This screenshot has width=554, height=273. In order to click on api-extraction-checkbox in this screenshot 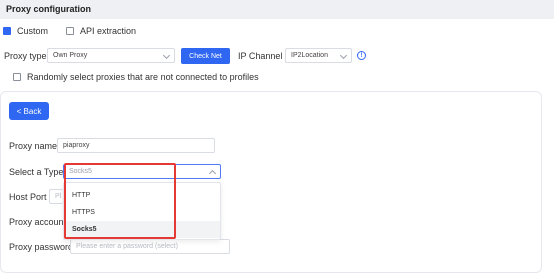, I will do `click(70, 31)`.